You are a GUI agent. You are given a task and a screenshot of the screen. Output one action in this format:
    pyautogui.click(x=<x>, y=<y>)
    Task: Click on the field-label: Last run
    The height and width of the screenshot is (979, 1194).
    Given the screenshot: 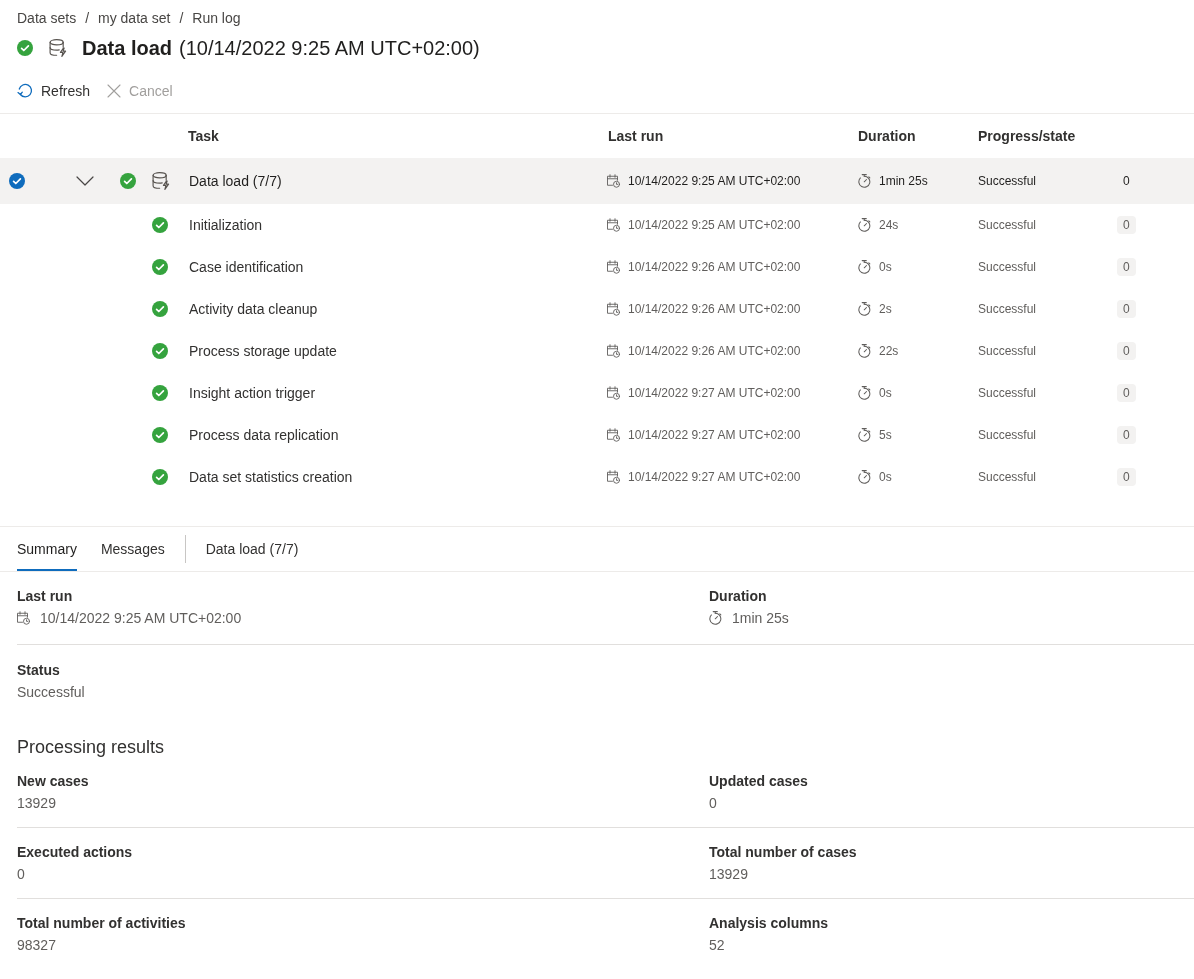 What is the action you would take?
    pyautogui.click(x=45, y=596)
    